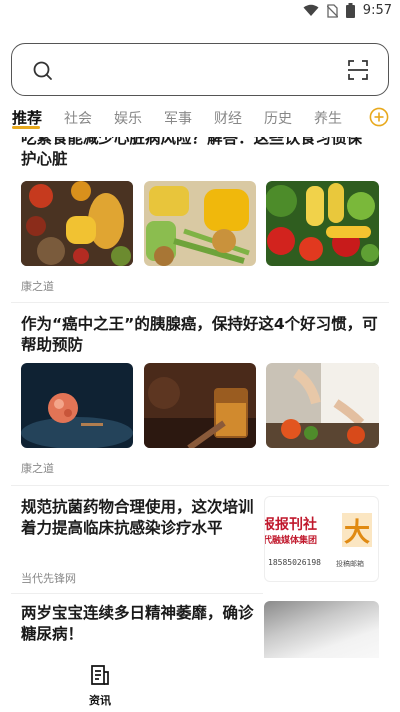 This screenshot has width=400, height=712. I want to click on corn-vegetables-image, so click(200, 223).